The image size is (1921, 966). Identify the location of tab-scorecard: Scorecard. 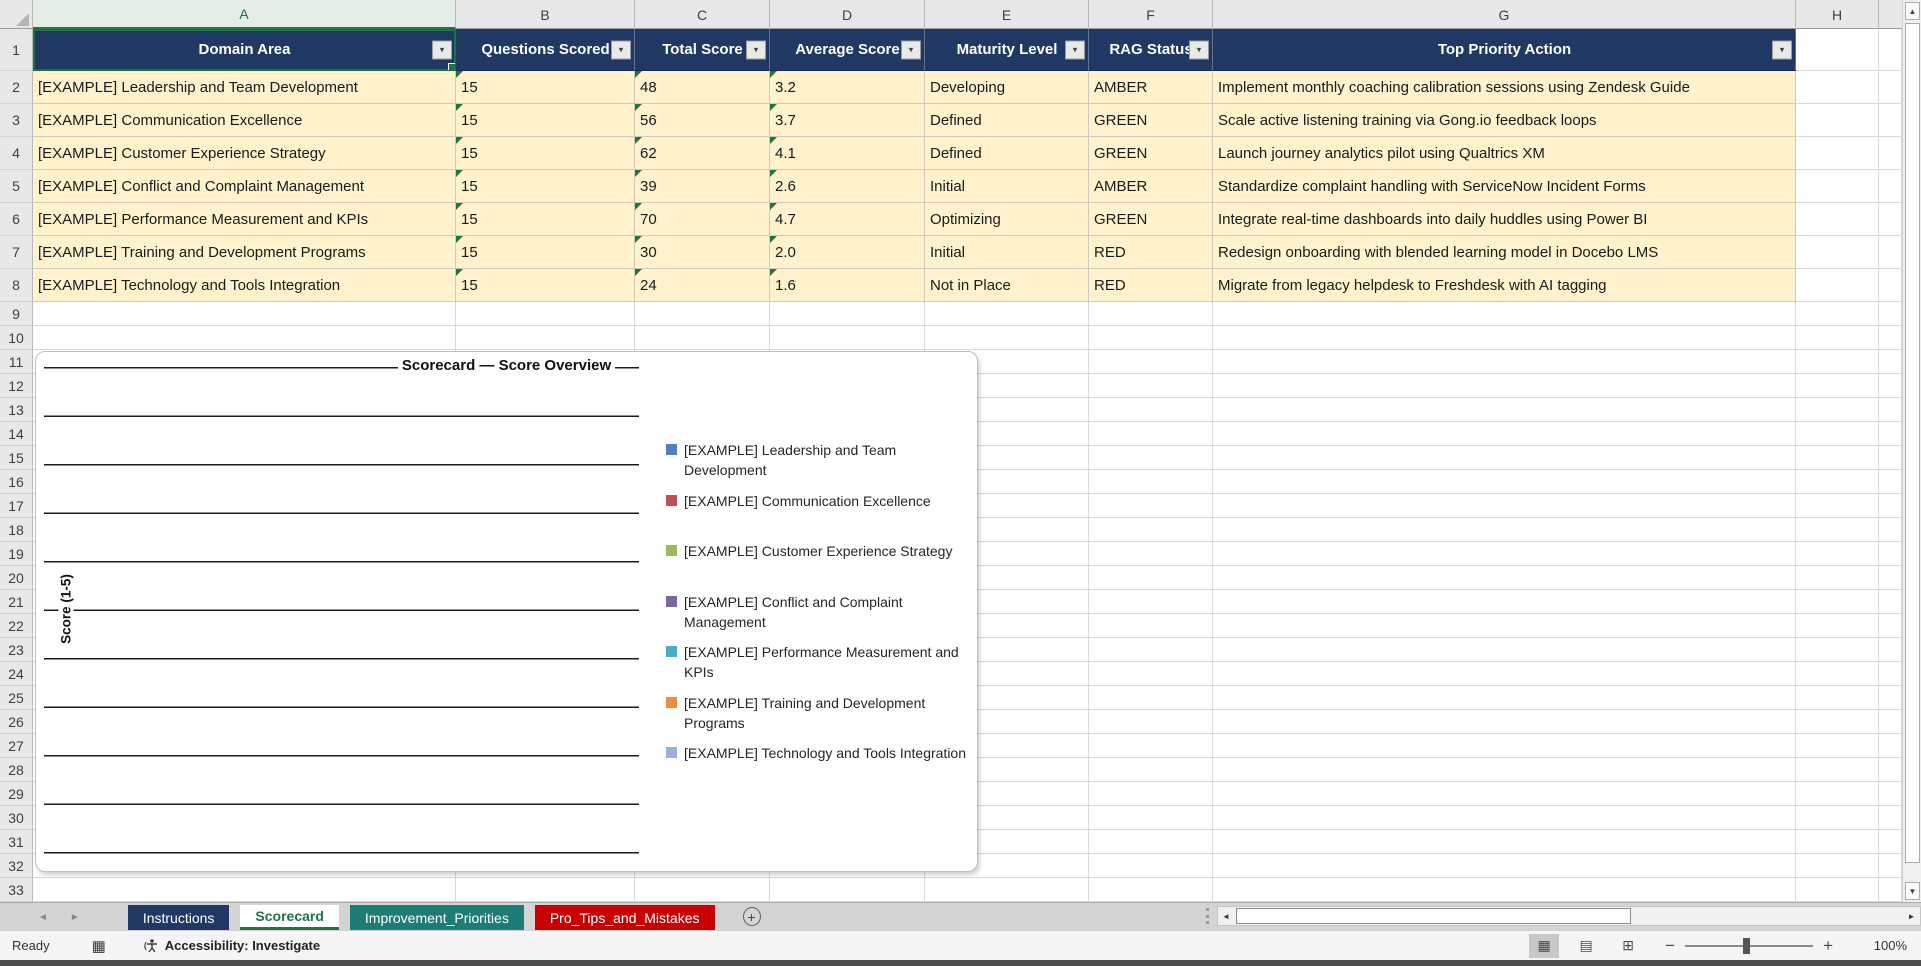
(289, 917).